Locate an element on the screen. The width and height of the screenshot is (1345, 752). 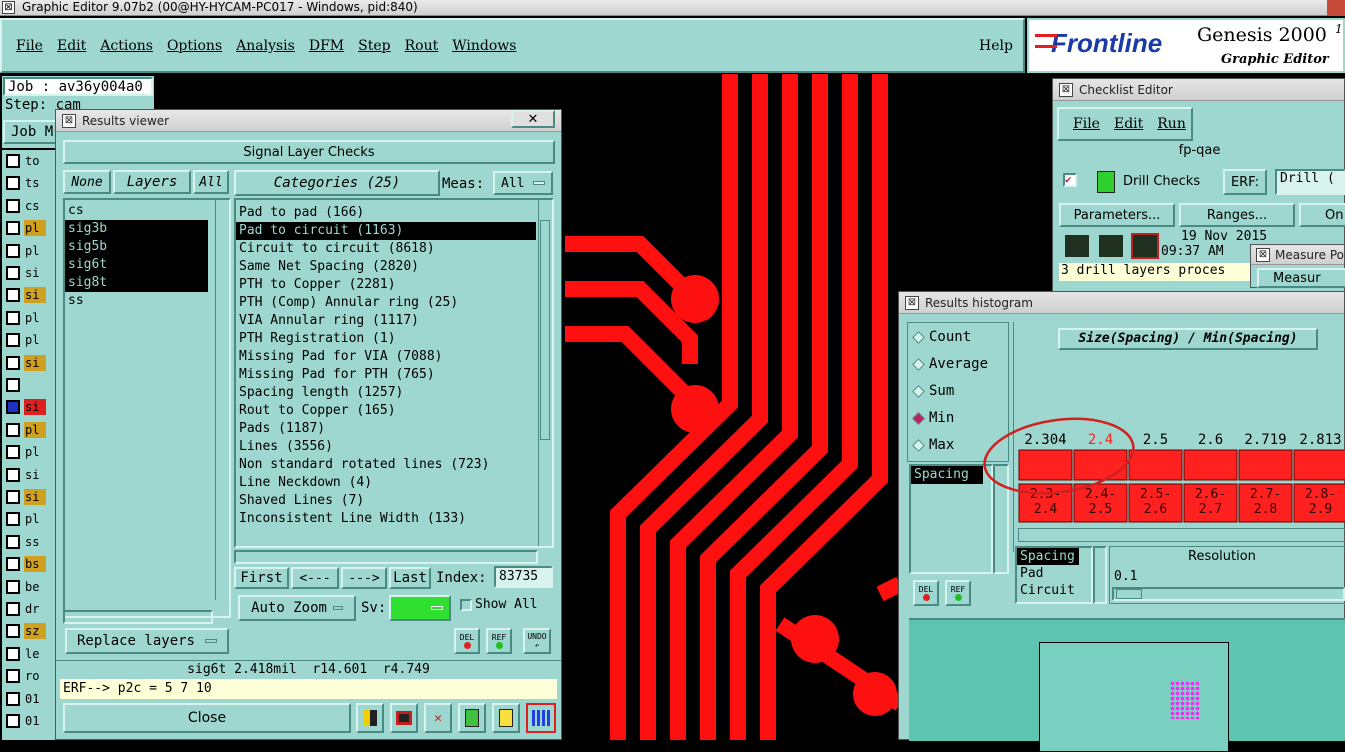
layer-list-item: cs is located at coordinates (136, 211).